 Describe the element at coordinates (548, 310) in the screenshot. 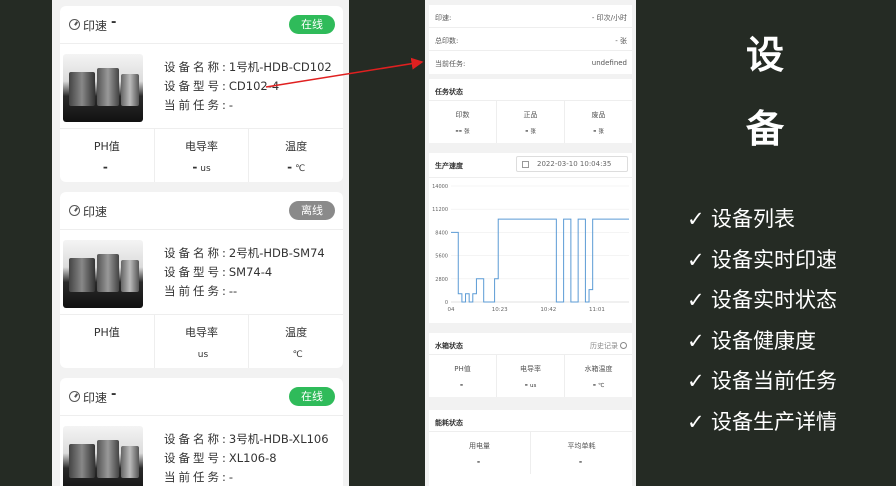

I see `chart-x-tick: 10:42` at that location.